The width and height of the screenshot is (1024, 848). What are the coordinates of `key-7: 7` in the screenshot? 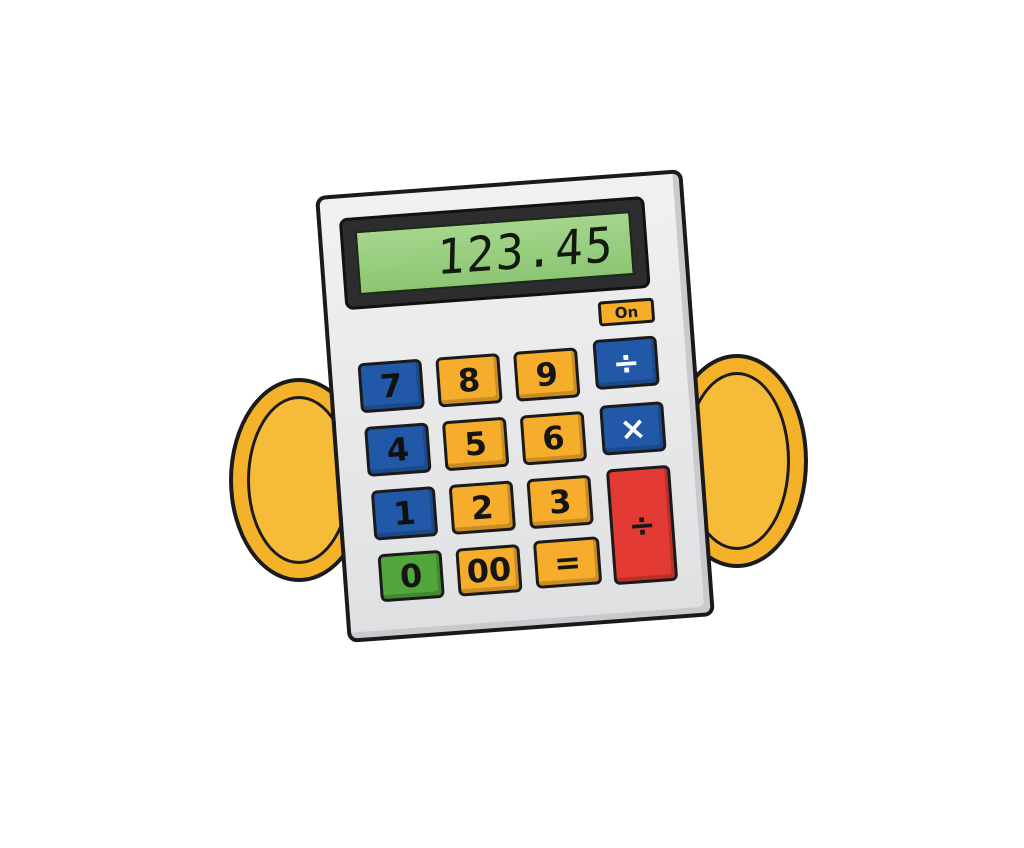 It's located at (391, 386).